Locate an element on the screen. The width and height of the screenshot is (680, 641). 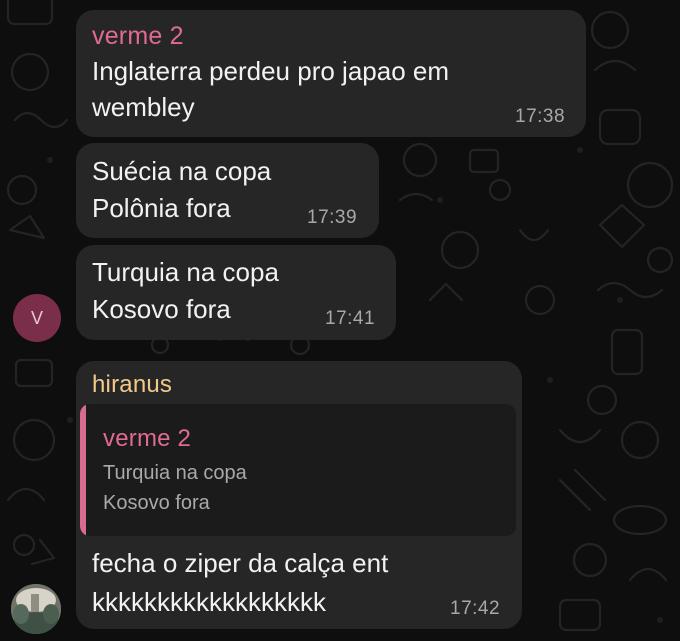
message-text-line: Polônia fora is located at coordinates (161, 208).